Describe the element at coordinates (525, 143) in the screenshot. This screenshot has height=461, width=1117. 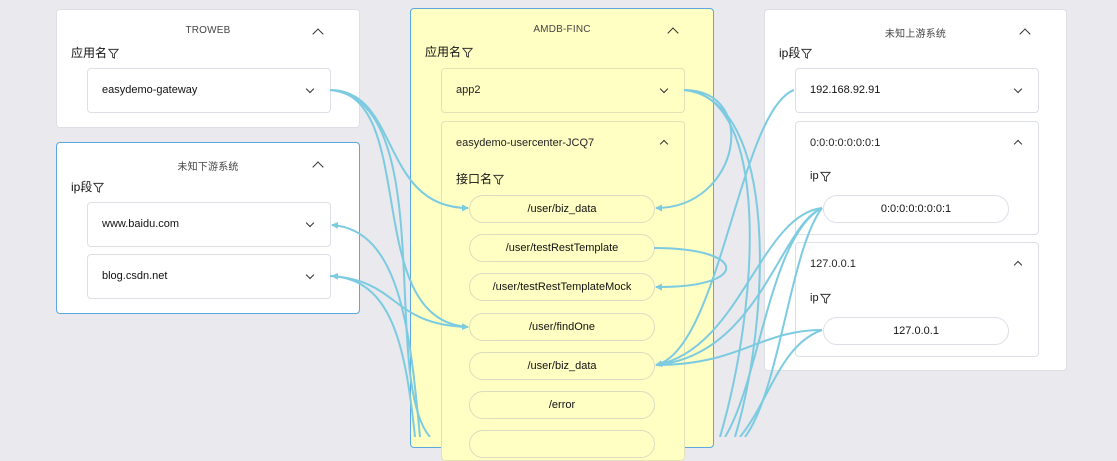
I see `service-name: easydemo-usercenter-JCQ7` at that location.